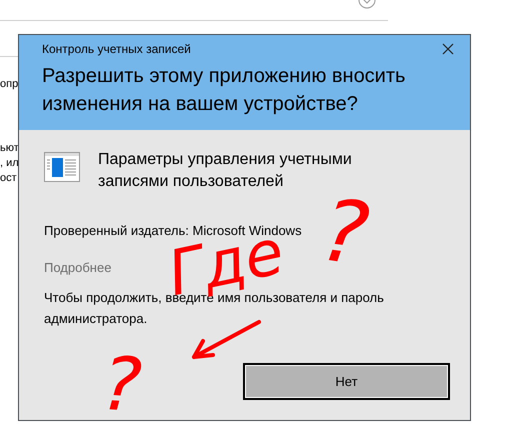  What do you see at coordinates (448, 49) in the screenshot?
I see `close-icon` at bounding box center [448, 49].